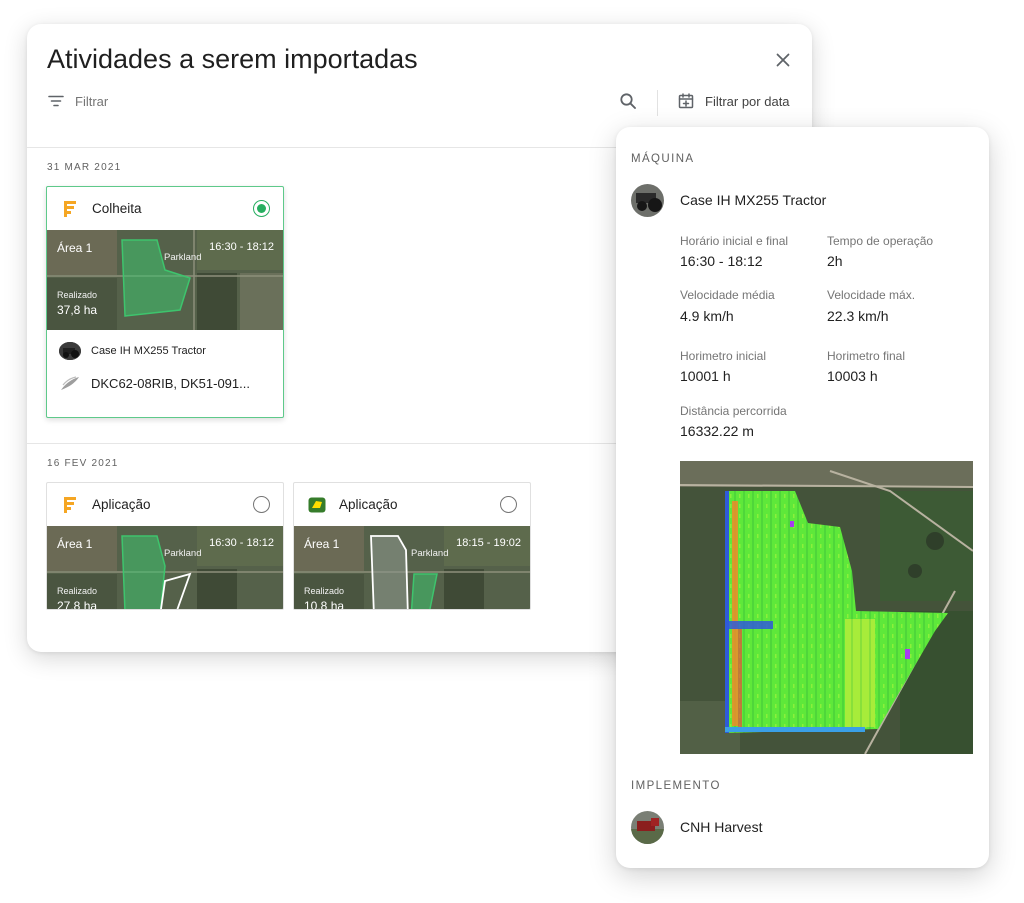 The image size is (1024, 903). What do you see at coordinates (686, 101) in the screenshot?
I see `calendar-plus-icon` at bounding box center [686, 101].